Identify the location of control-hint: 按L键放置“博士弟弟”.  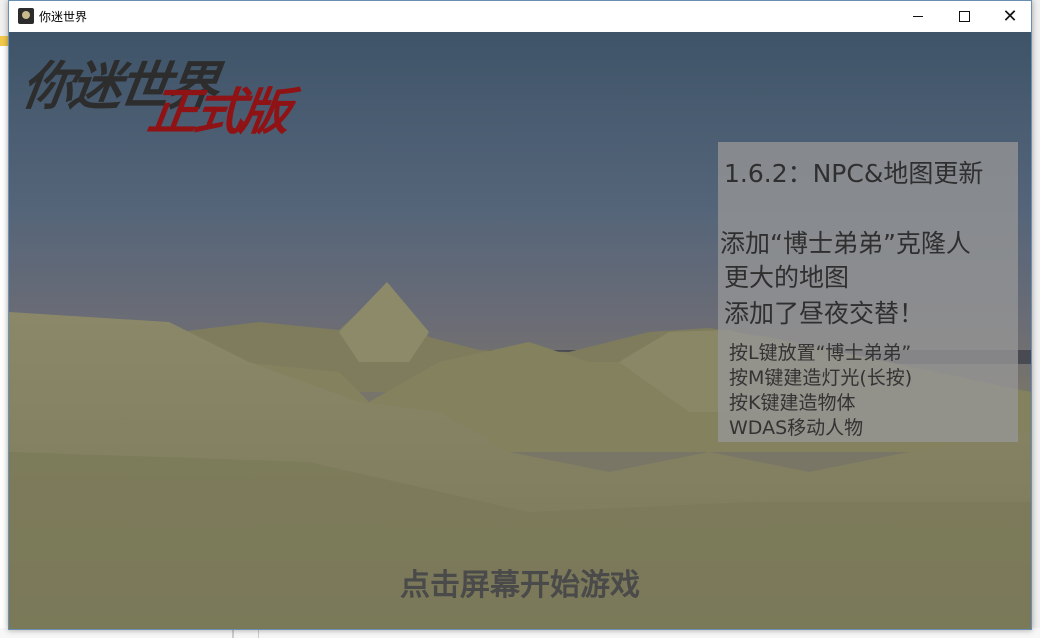
(820, 353).